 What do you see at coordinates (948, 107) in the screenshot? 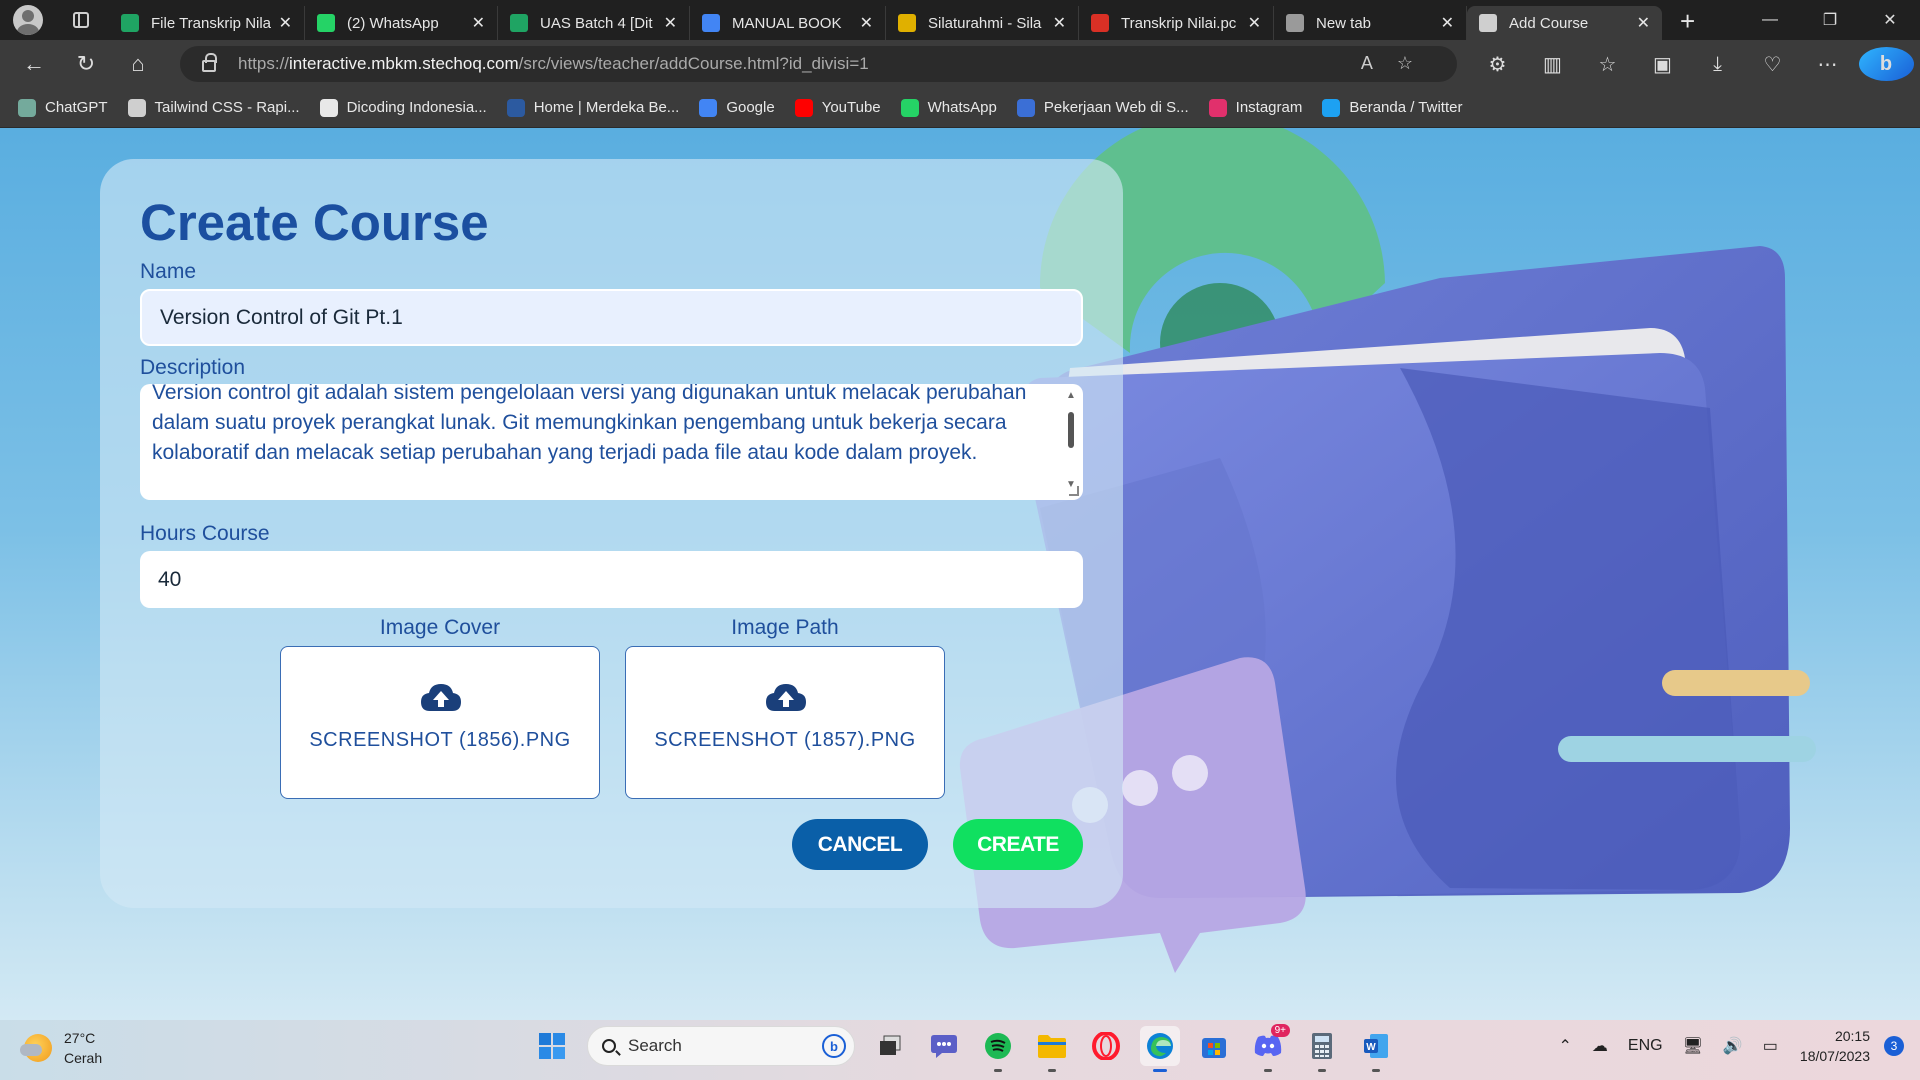
I see `bookmark-6: WhatsApp` at bounding box center [948, 107].